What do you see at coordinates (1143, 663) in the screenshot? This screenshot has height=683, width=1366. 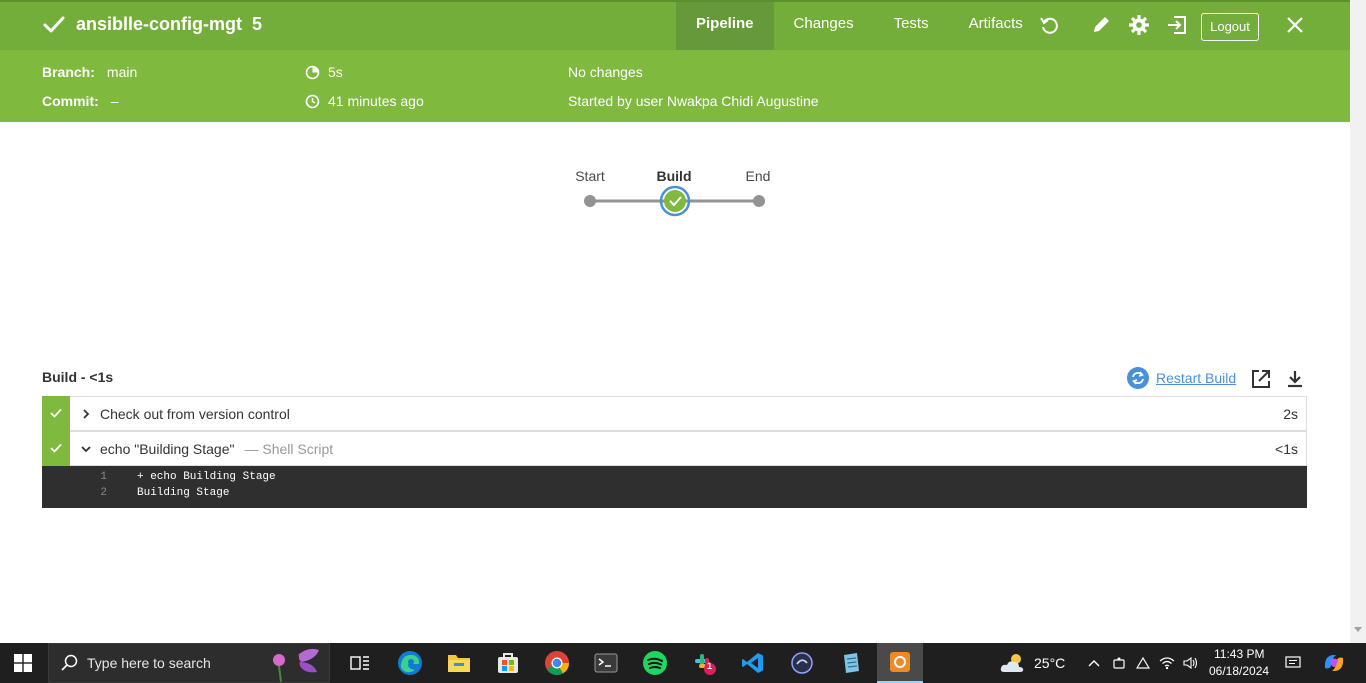 I see `onedrive-icon` at bounding box center [1143, 663].